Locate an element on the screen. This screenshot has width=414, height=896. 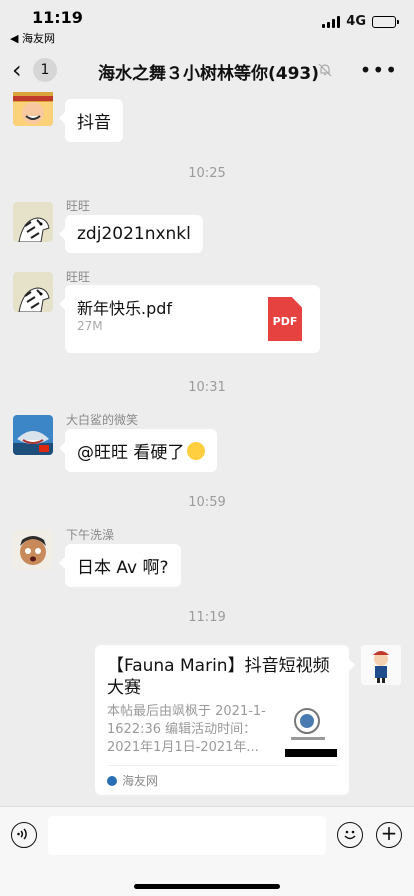
message-bubble: @旺旺 看硬了 is located at coordinates (138, 450).